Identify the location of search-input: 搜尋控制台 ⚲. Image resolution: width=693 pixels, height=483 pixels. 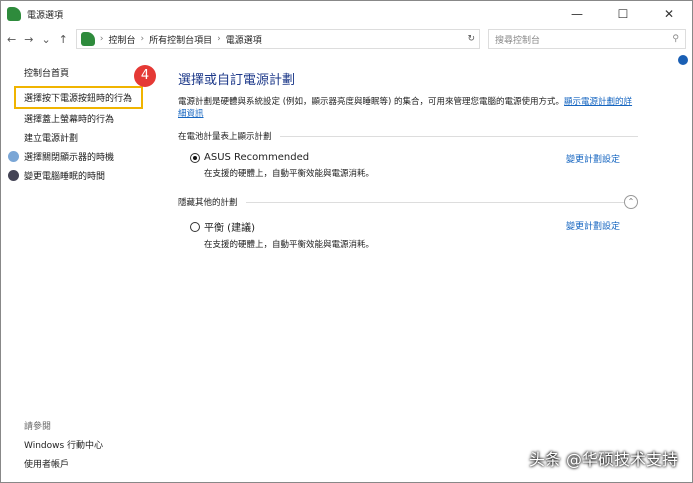
(587, 39).